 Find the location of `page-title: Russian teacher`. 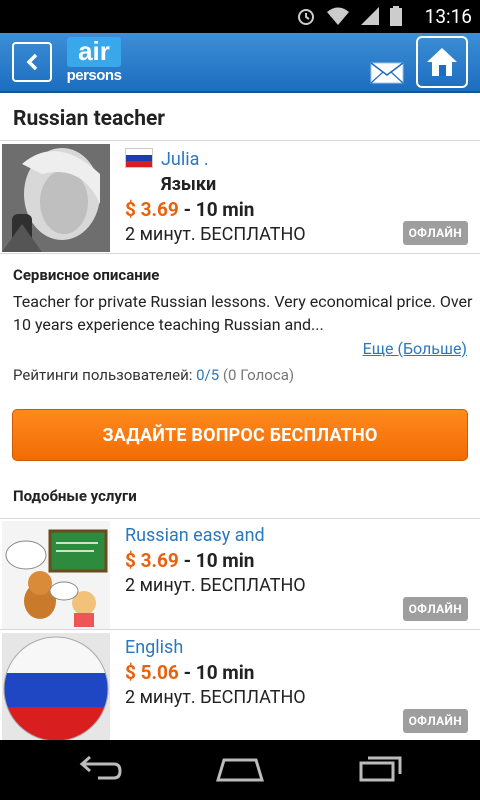

page-title: Russian teacher is located at coordinates (240, 118).